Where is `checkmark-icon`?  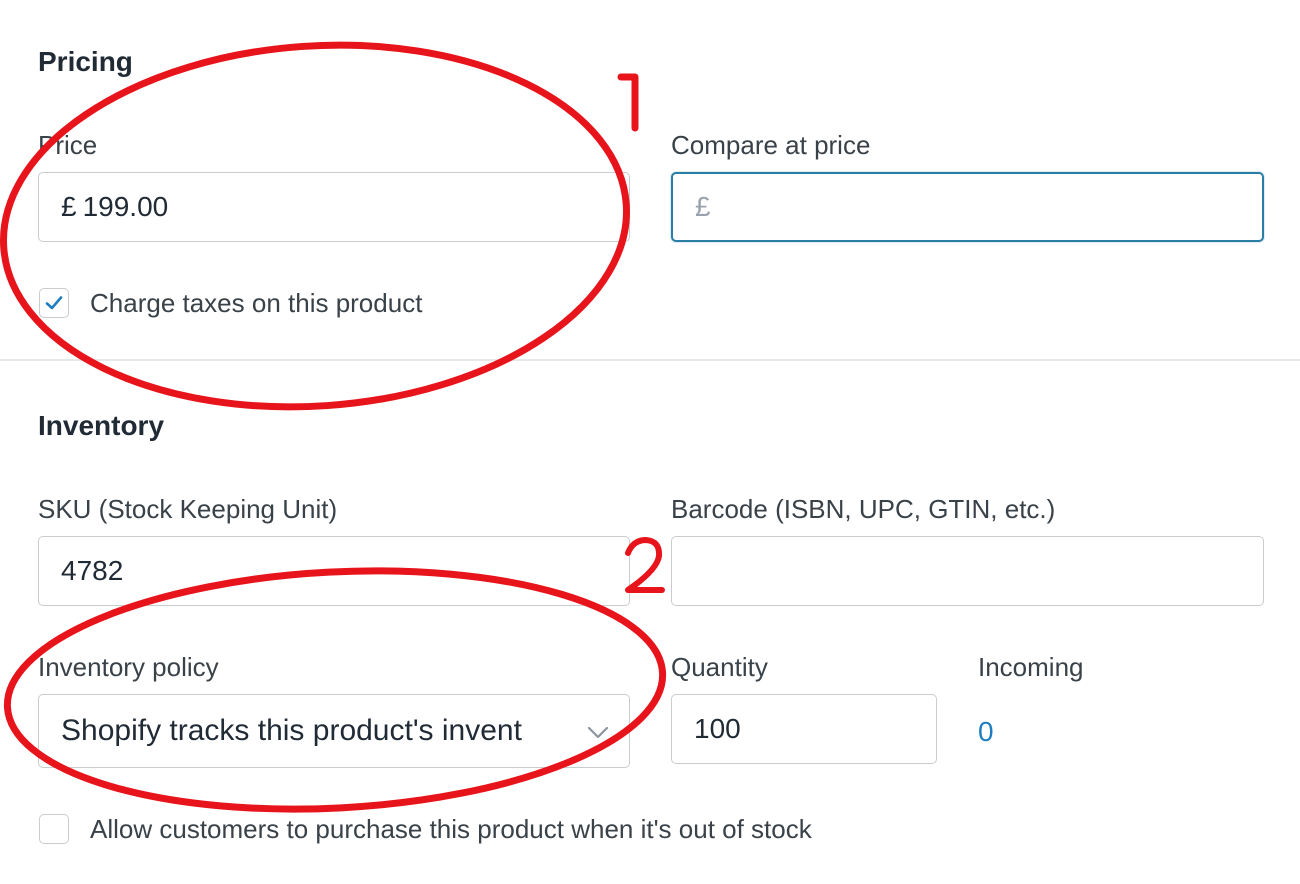
checkmark-icon is located at coordinates (54, 303).